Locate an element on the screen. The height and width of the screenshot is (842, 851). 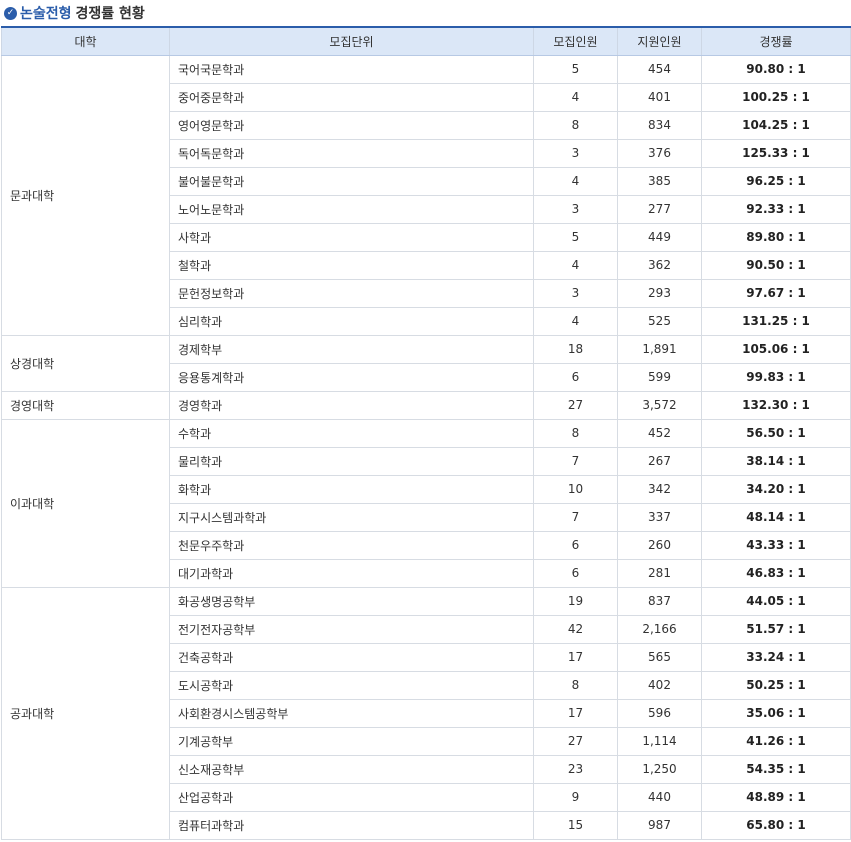
quota-cell: 15 is located at coordinates (575, 825).